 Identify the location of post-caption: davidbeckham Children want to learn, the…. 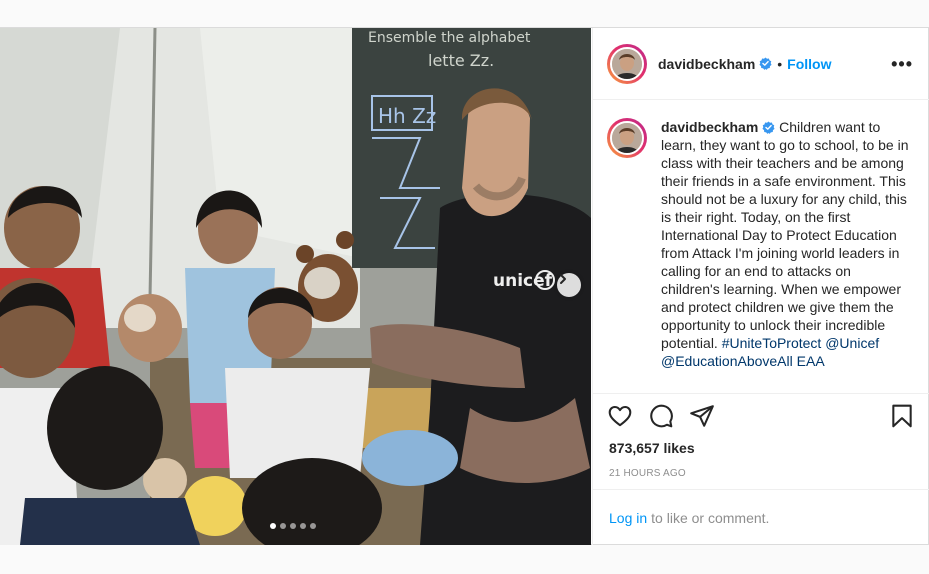
(786, 255).